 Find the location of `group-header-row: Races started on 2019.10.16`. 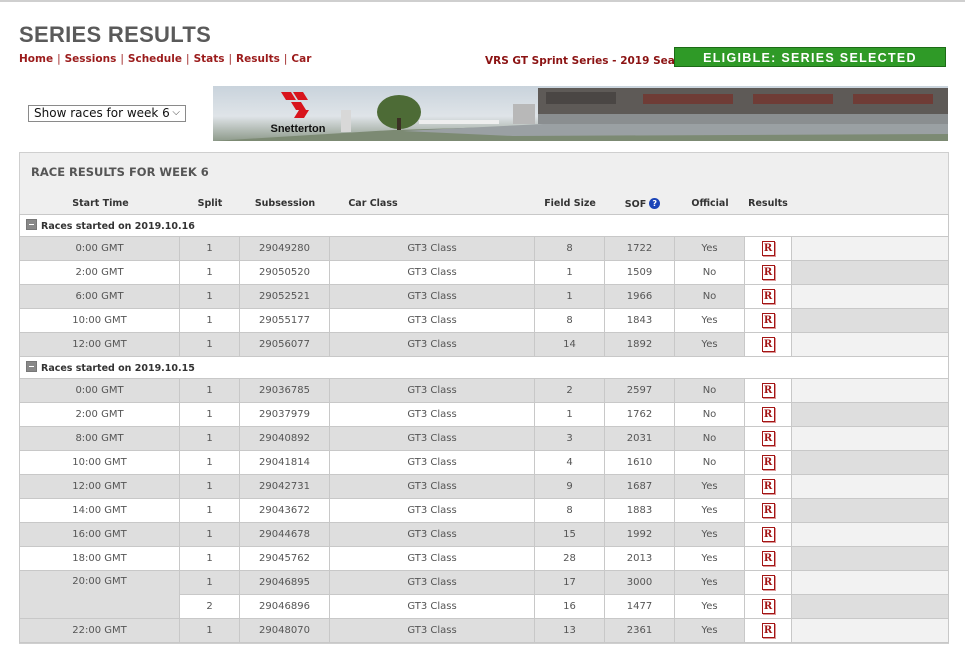

group-header-row: Races started on 2019.10.16 is located at coordinates (484, 225).